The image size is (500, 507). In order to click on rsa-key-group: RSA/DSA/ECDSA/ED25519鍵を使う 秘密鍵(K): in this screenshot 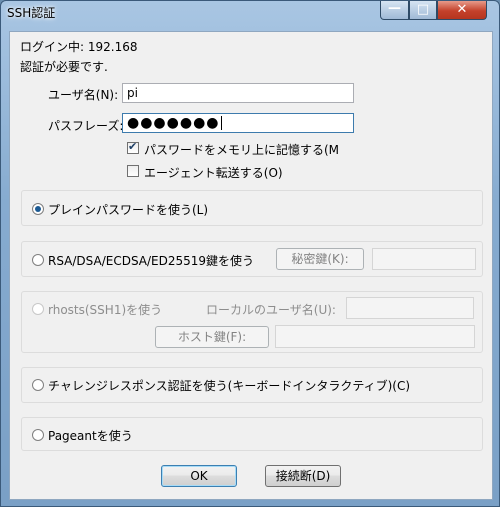, I will do `click(252, 259)`.